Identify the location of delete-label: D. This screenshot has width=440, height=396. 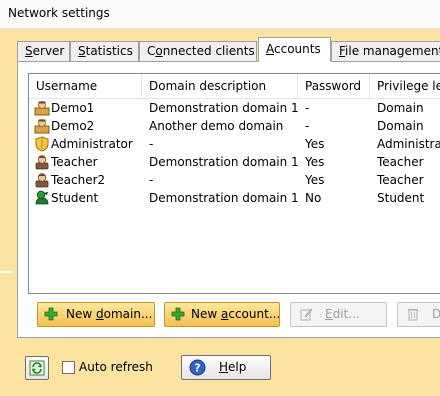
(436, 314).